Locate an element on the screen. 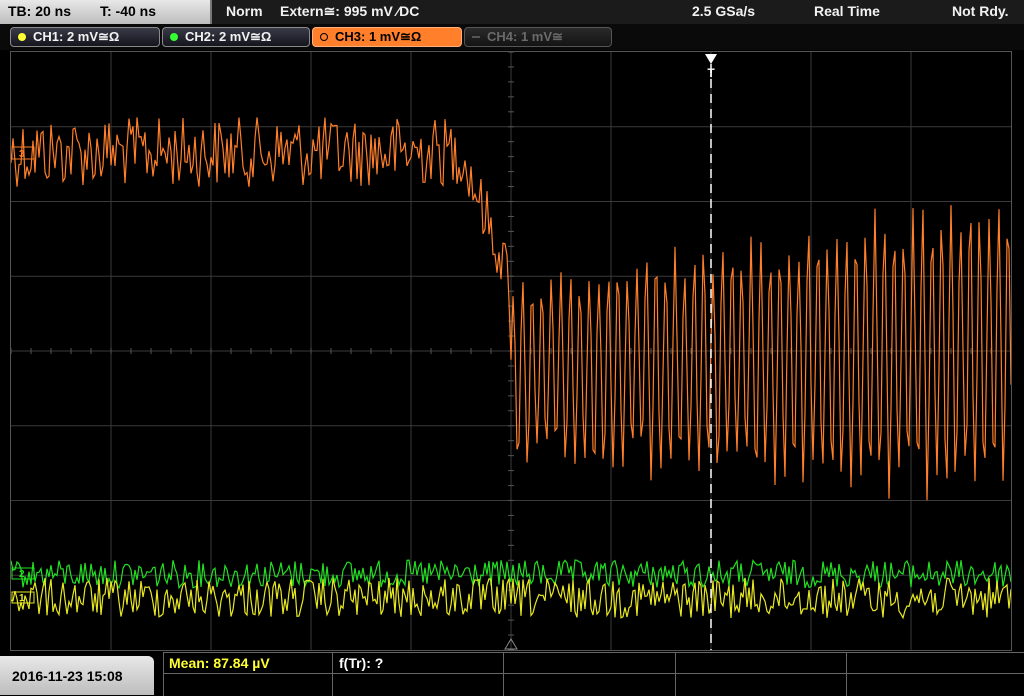 The image size is (1024, 696). timebase-box: TB: 20 ns T: -40 ns is located at coordinates (106, 12).